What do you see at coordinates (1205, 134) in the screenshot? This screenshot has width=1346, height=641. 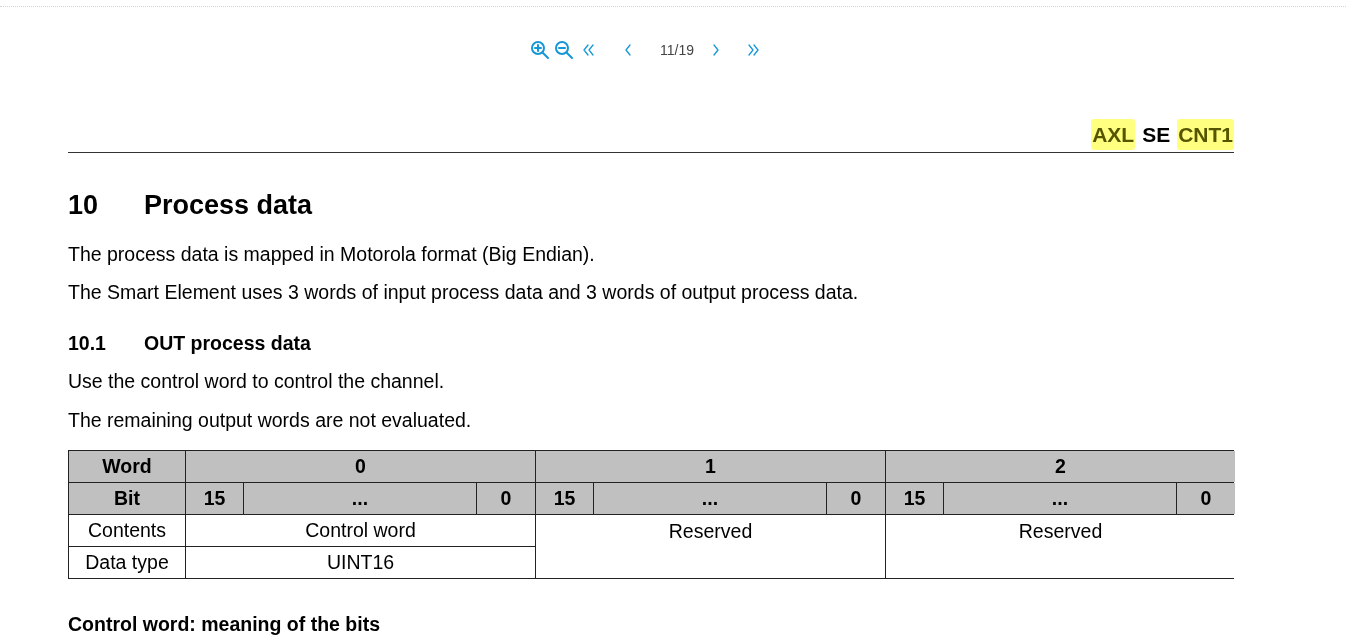 I see `header-text: CNT1` at bounding box center [1205, 134].